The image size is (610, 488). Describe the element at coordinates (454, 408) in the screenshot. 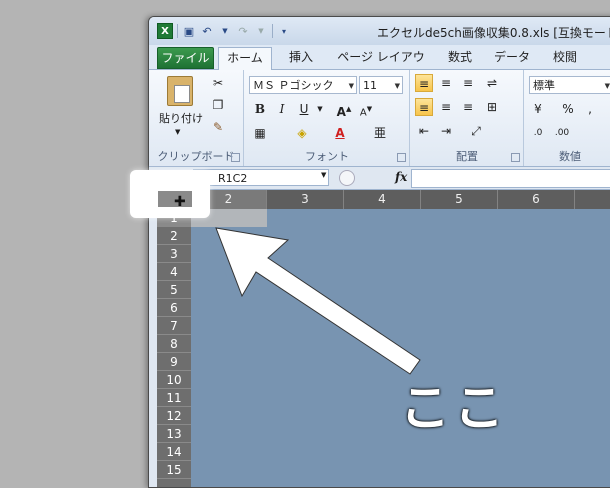

I see `annotation-label: ここ` at that location.